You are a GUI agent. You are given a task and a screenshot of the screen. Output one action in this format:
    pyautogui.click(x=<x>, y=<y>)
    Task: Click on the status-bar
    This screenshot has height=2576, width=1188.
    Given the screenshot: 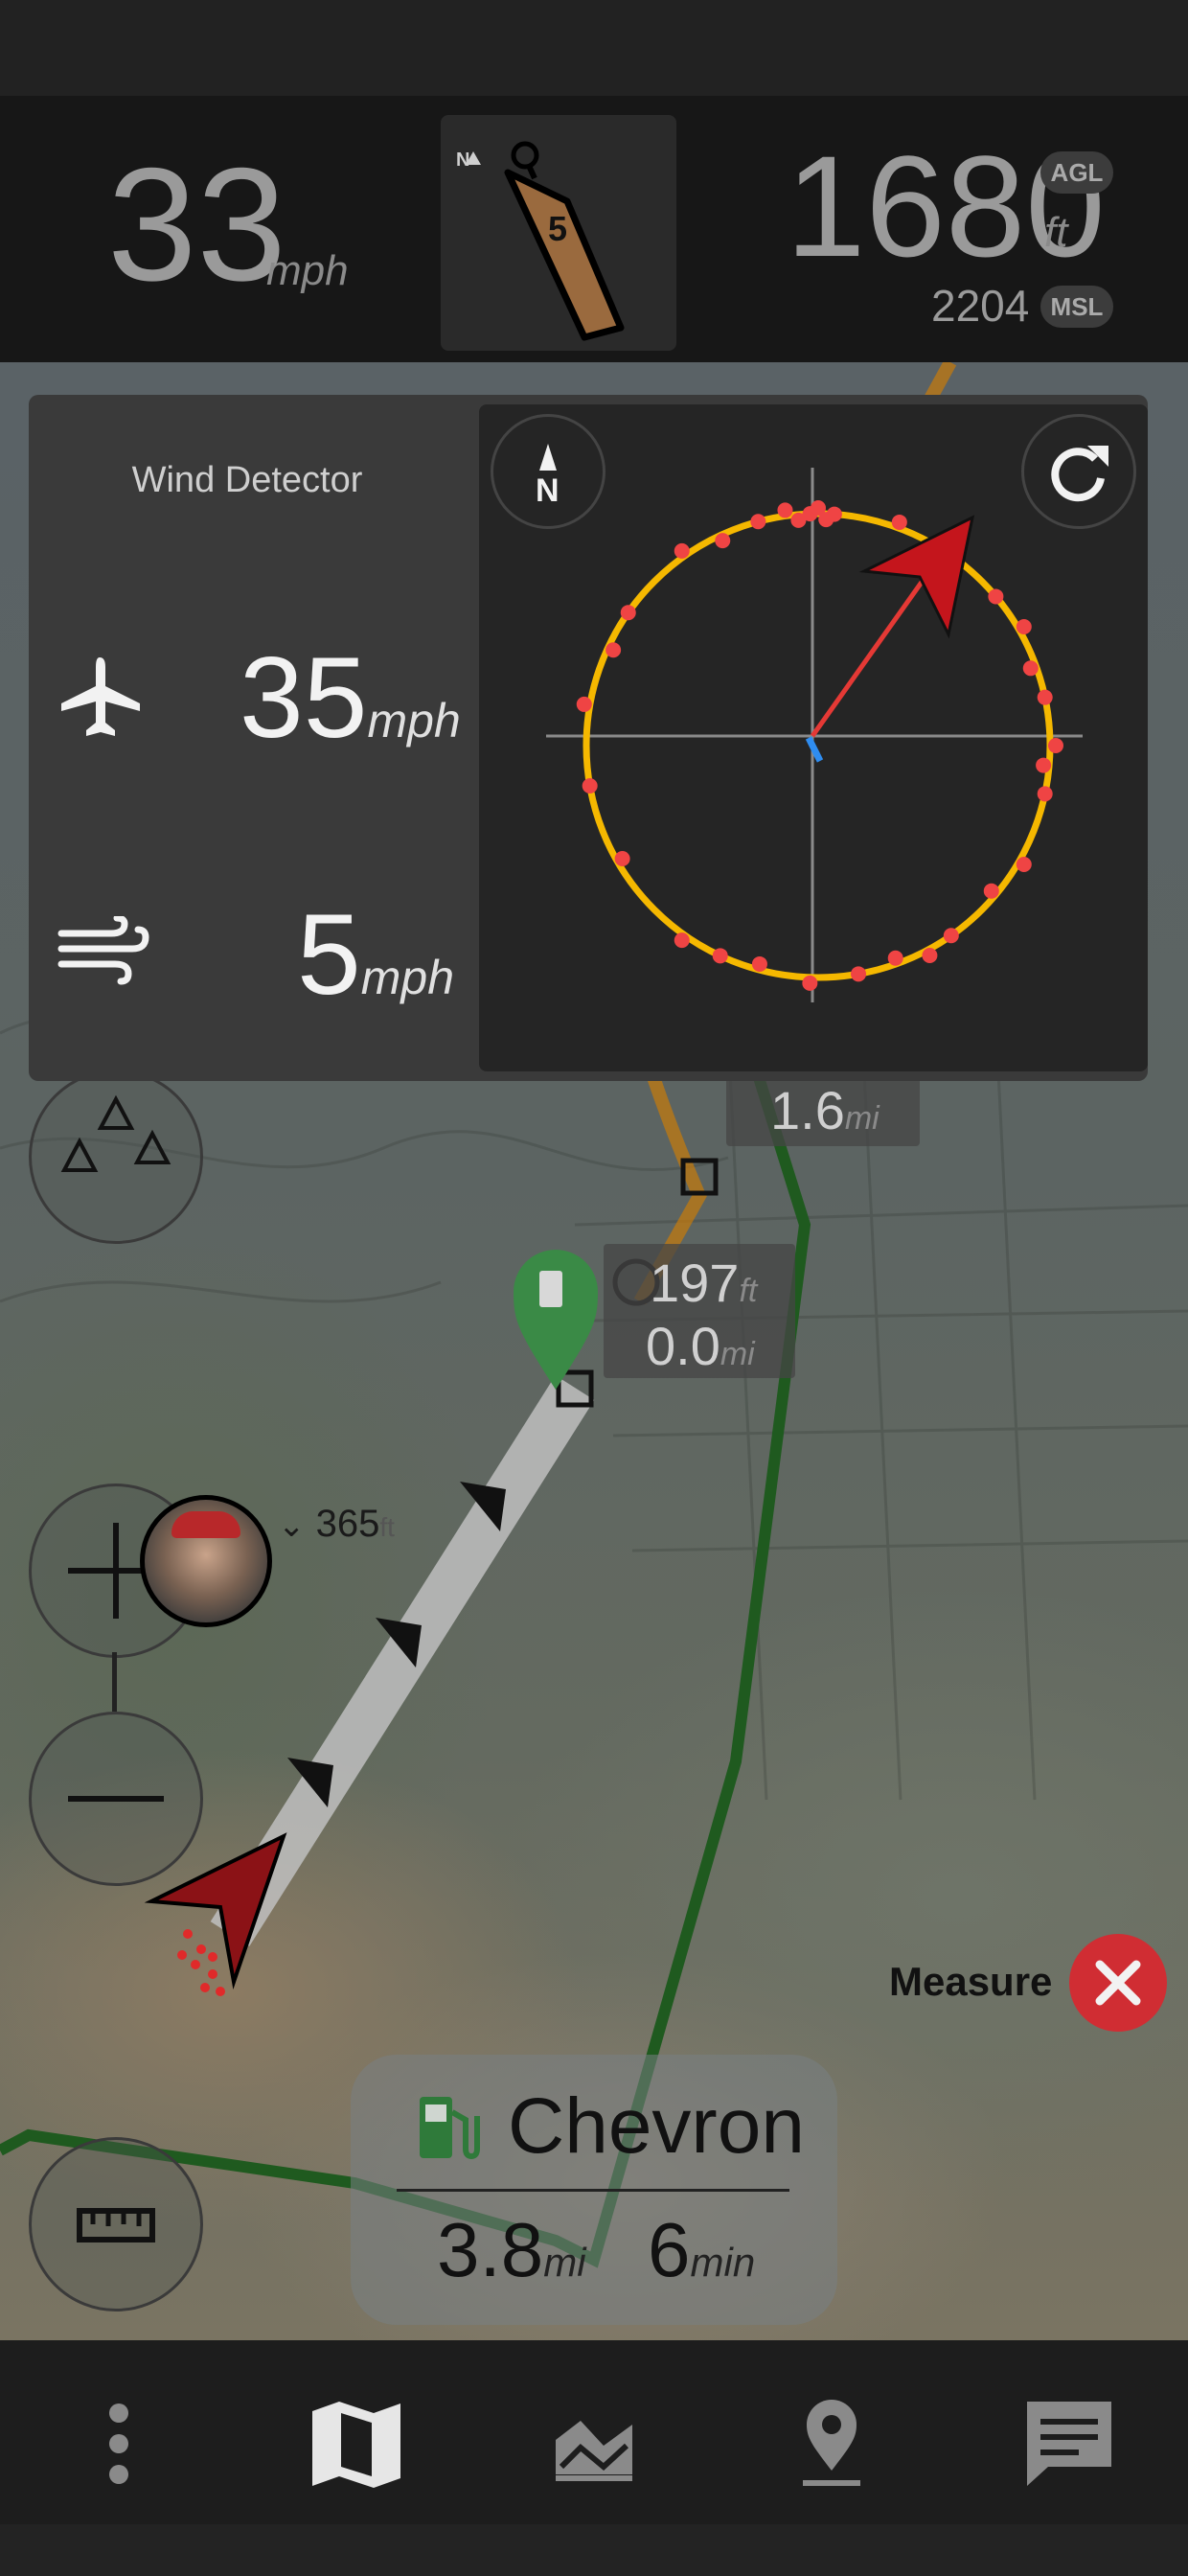 What is the action you would take?
    pyautogui.click(x=594, y=48)
    